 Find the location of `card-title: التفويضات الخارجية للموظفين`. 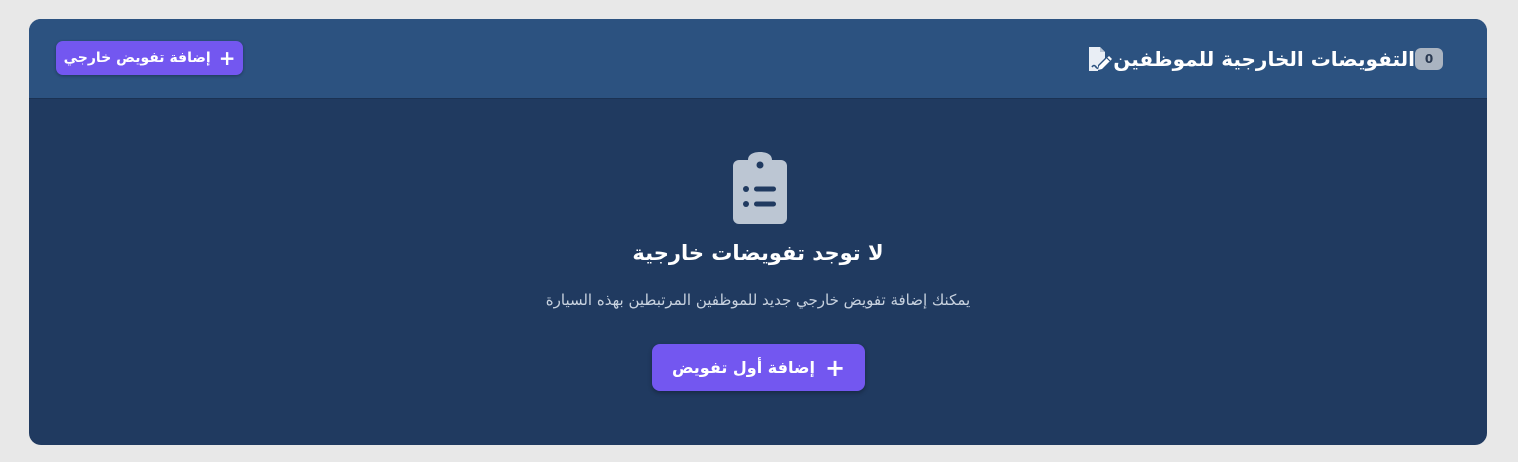

card-title: التفويضات الخارجية للموظفين is located at coordinates (1264, 59).